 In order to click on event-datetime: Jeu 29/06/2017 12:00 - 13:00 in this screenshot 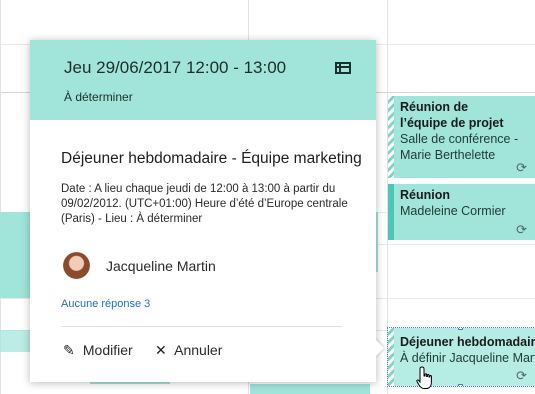, I will do `click(175, 67)`.